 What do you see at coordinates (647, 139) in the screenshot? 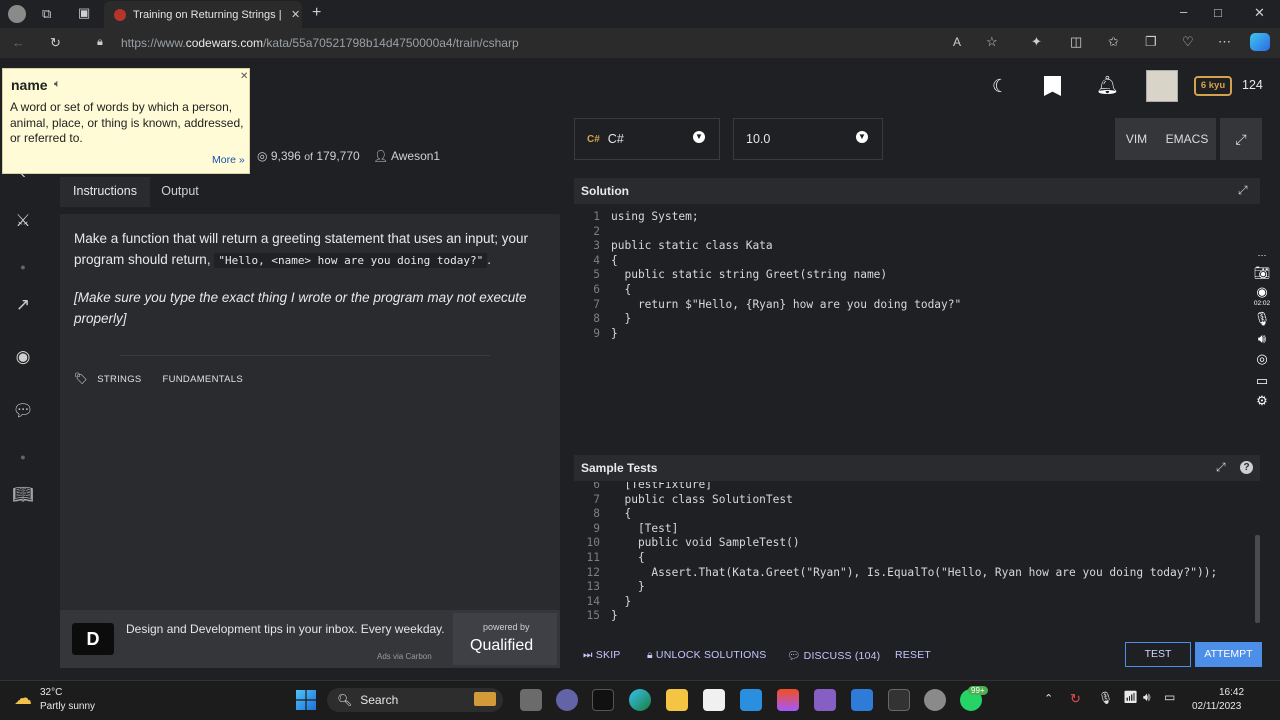
I see `language-select: C# C# ▼` at bounding box center [647, 139].